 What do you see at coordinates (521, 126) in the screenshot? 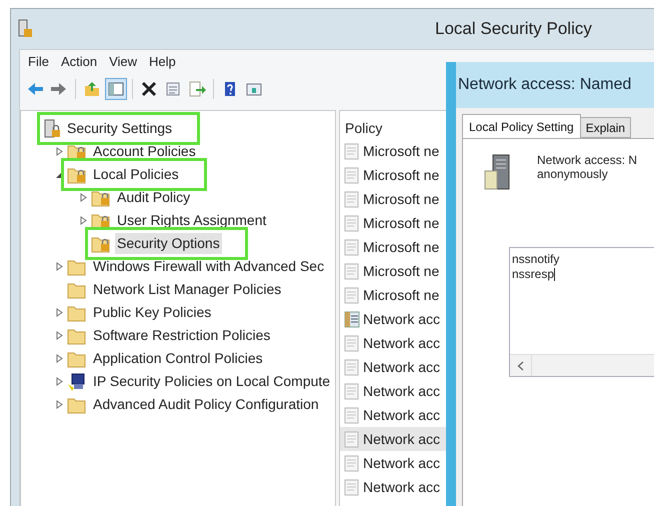
I see `dialog-tab: Local Policy Setting` at bounding box center [521, 126].